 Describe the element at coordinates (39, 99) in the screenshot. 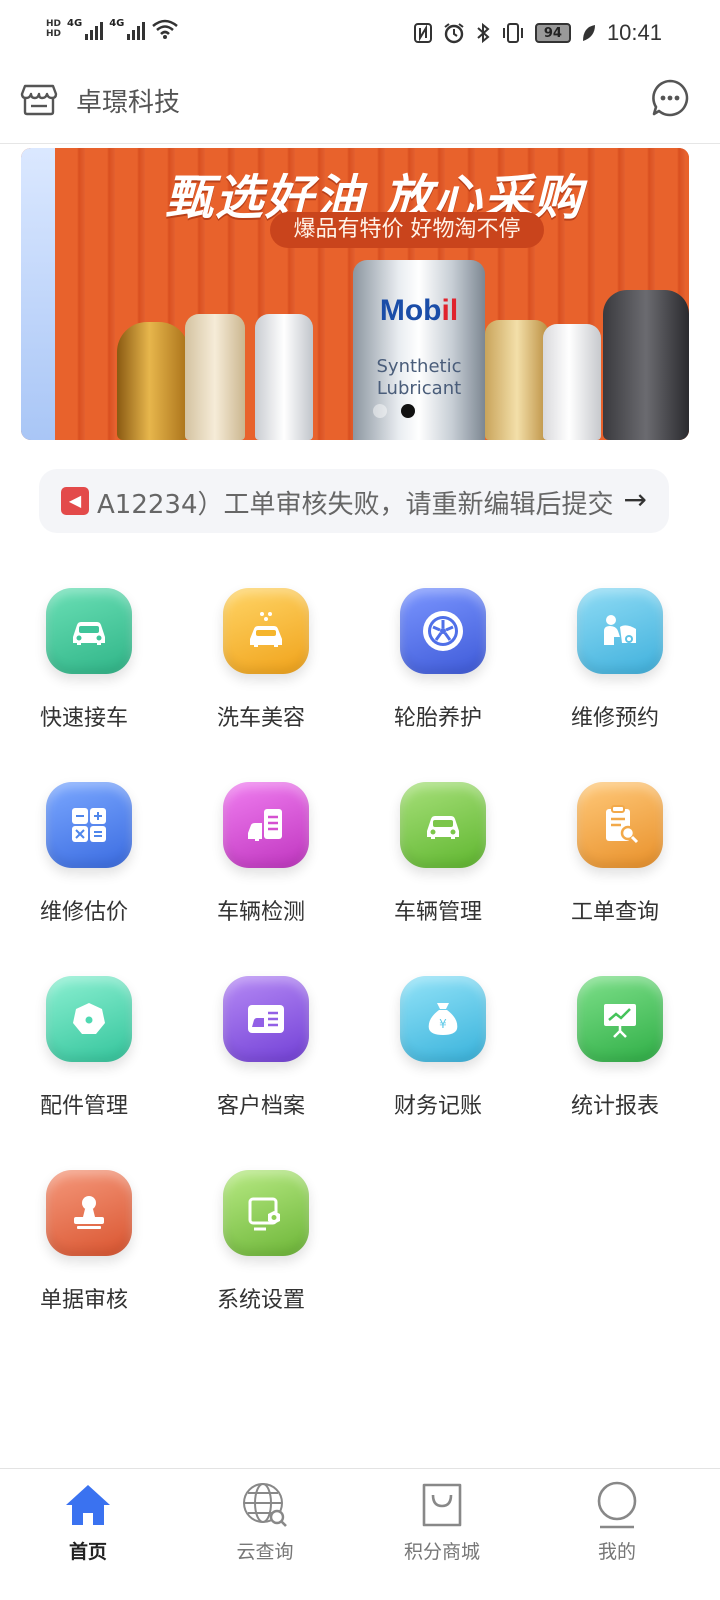

I see `store-icon` at that location.